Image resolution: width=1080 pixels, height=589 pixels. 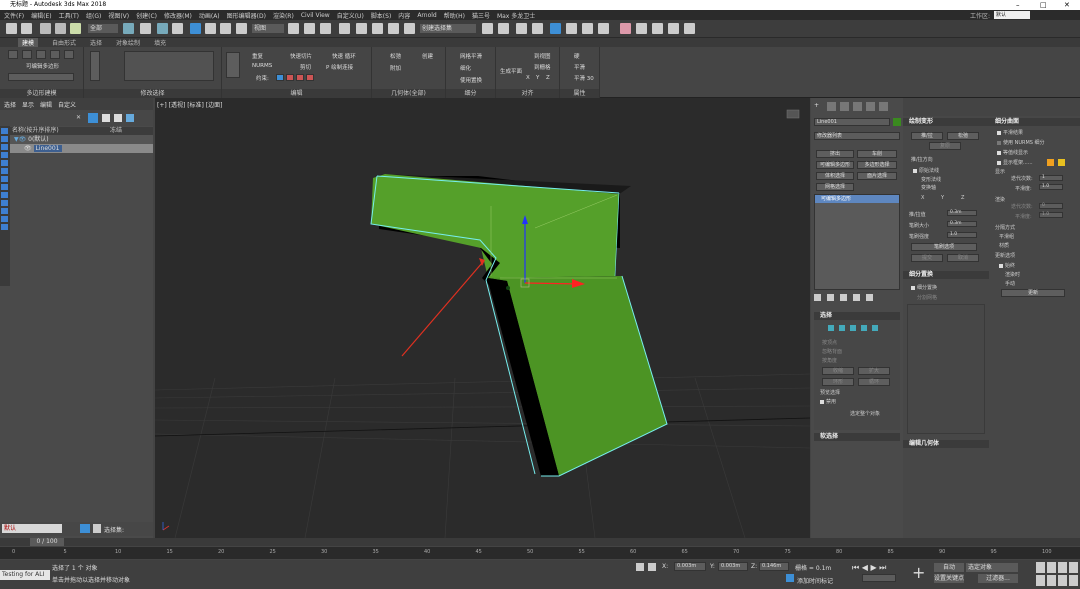 What do you see at coordinates (106, 118) in the screenshot?
I see `lock-icon` at bounding box center [106, 118].